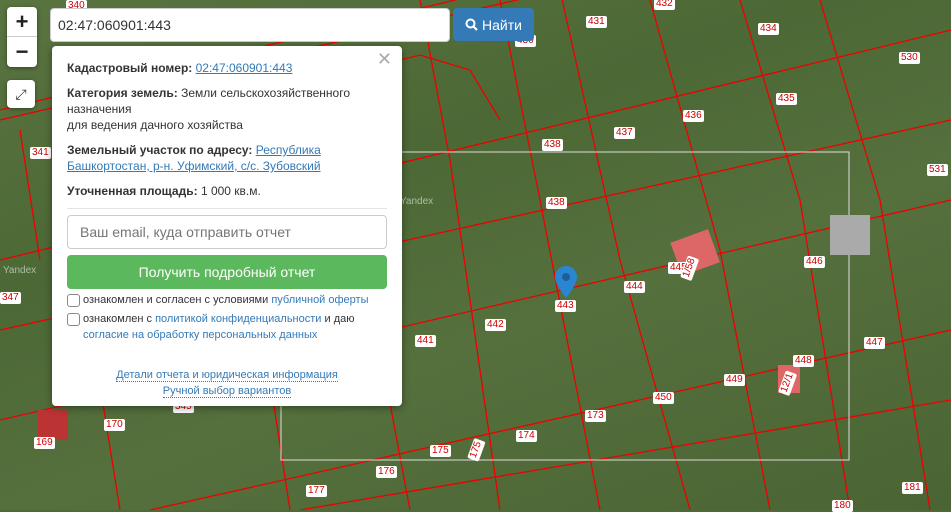 This screenshot has height=512, width=951. What do you see at coordinates (10, 298) in the screenshot?
I see `parcel-label: 347` at bounding box center [10, 298].